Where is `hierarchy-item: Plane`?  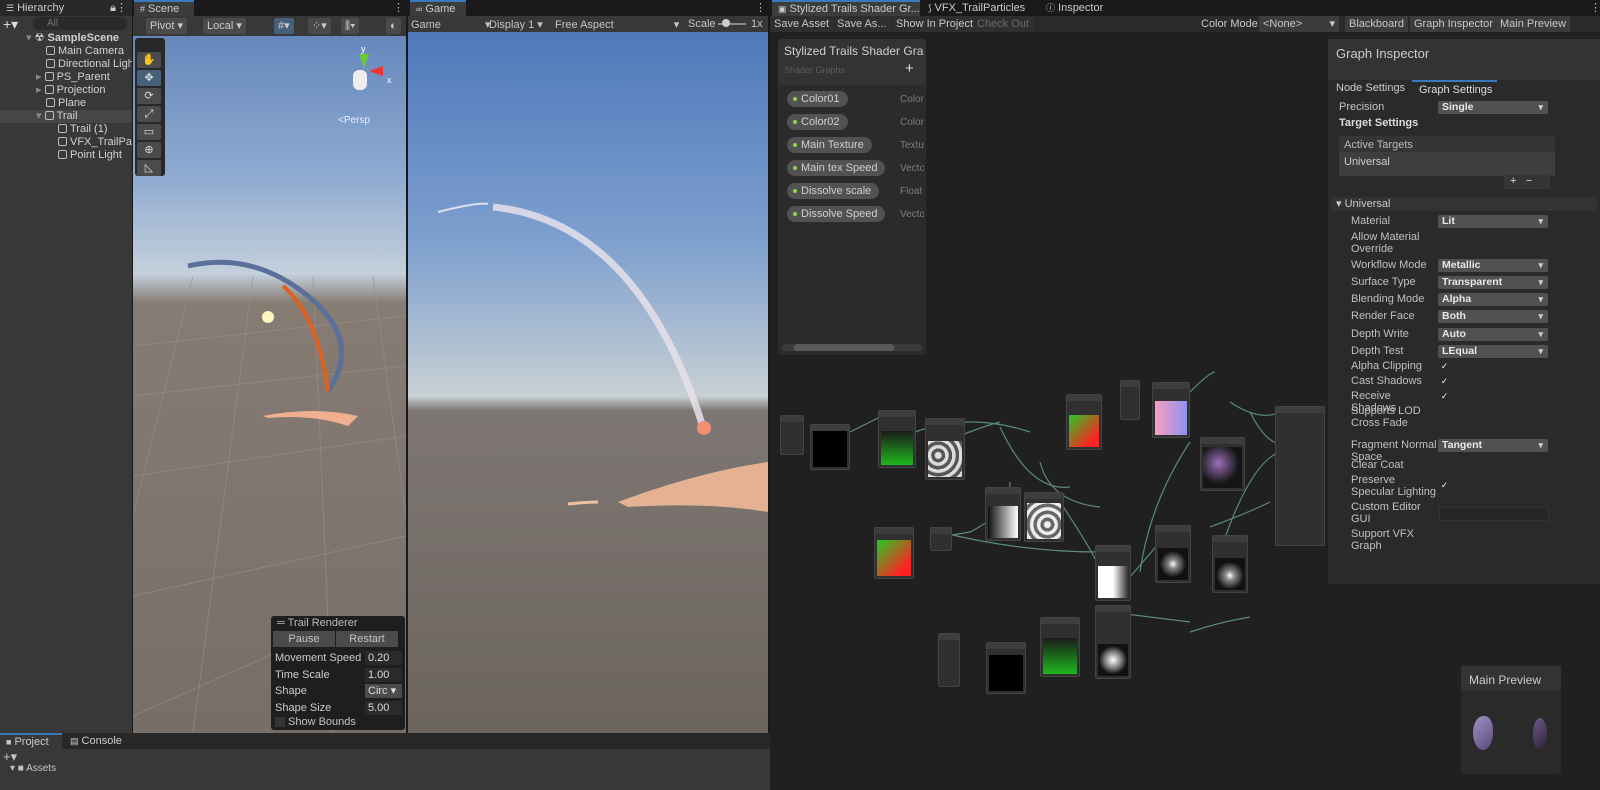
hierarchy-item: Plane is located at coordinates (66, 103).